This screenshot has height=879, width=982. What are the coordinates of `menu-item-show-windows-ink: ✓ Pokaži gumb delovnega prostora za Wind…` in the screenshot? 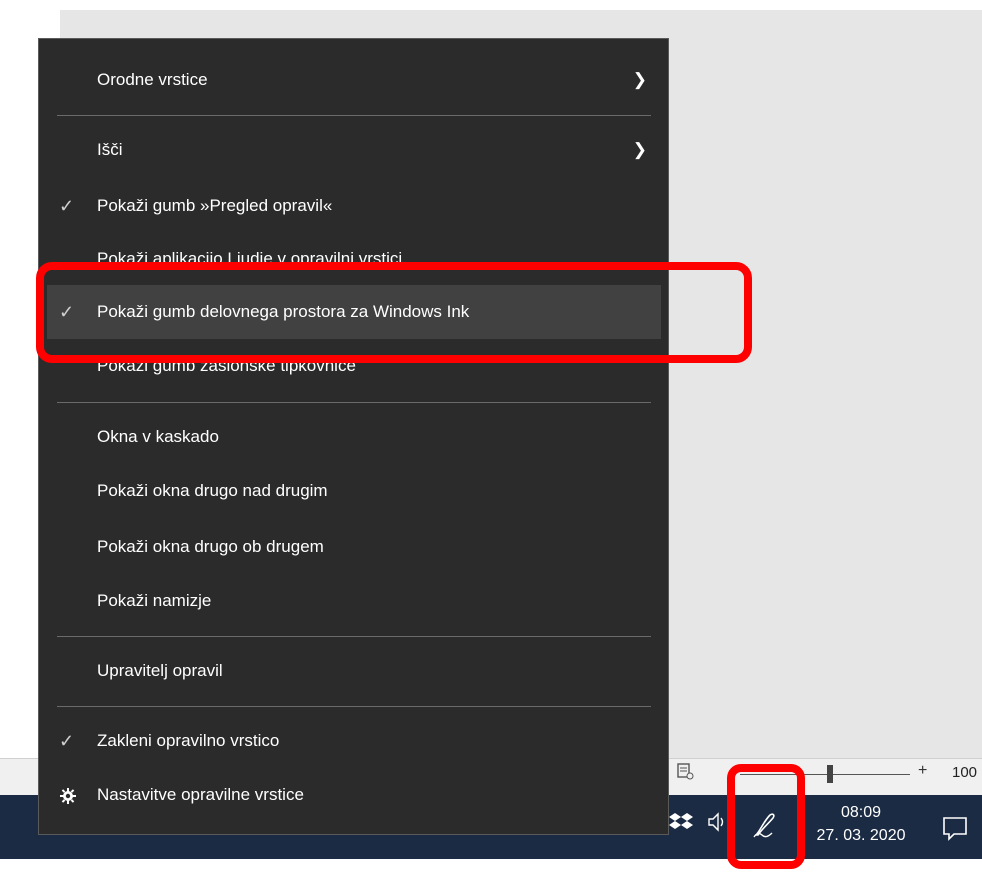 It's located at (354, 312).